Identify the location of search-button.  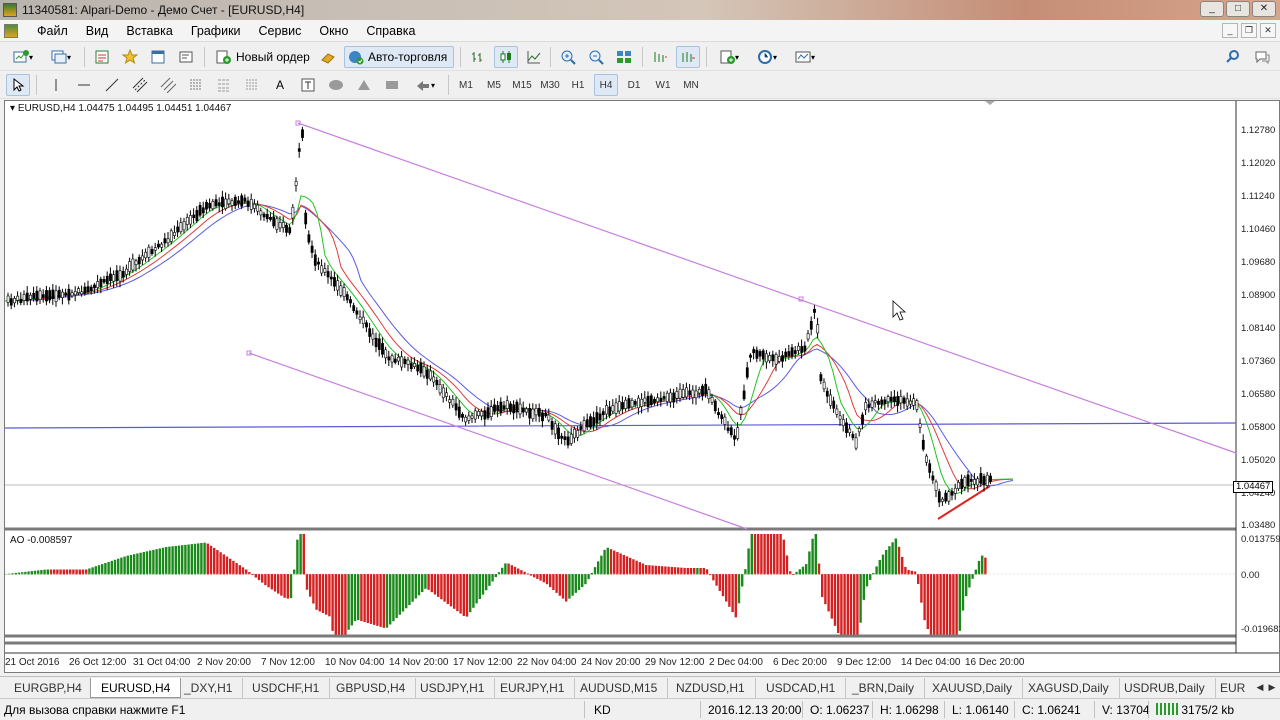
(1233, 57).